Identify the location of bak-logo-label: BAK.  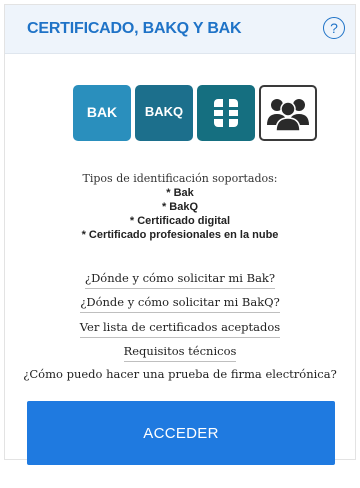
(102, 112).